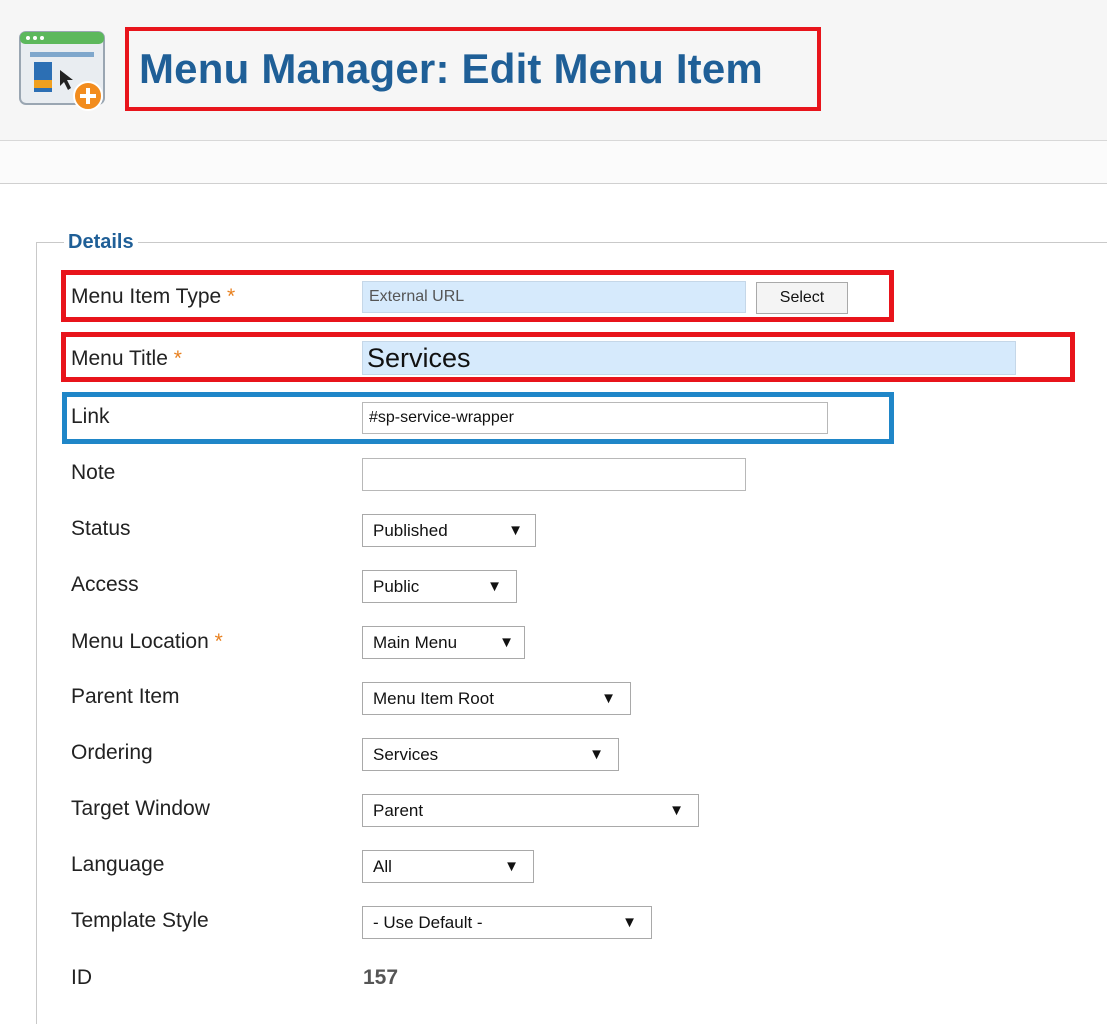  What do you see at coordinates (439, 586) in the screenshot?
I see `access-select: Public ▼` at bounding box center [439, 586].